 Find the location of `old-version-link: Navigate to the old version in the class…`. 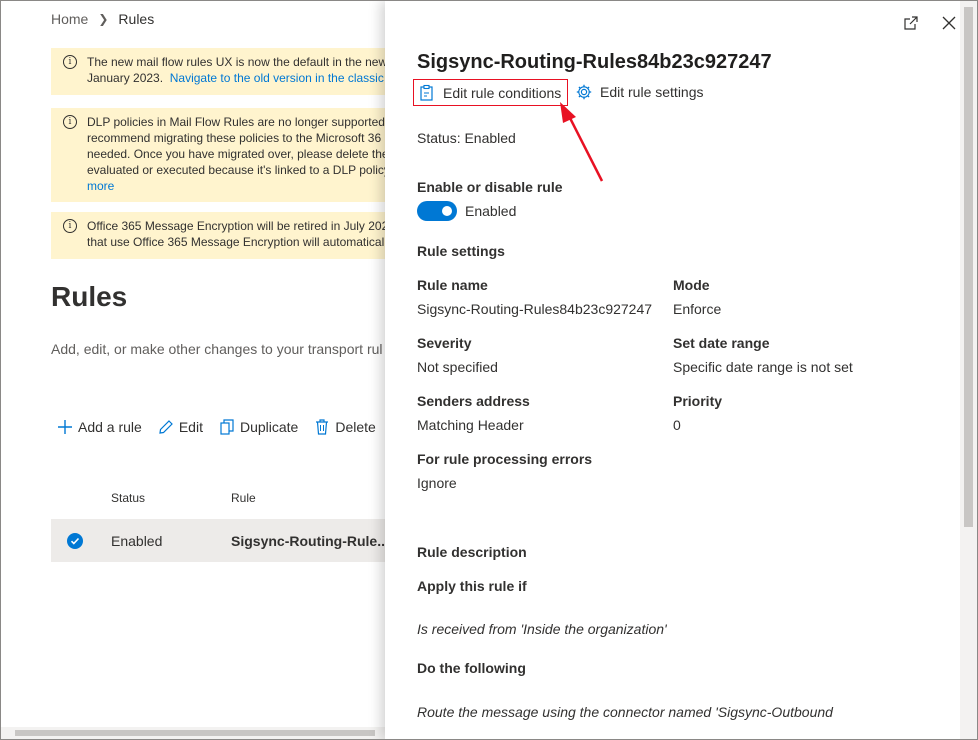

old-version-link: Navigate to the old version in the class… is located at coordinates (277, 78).